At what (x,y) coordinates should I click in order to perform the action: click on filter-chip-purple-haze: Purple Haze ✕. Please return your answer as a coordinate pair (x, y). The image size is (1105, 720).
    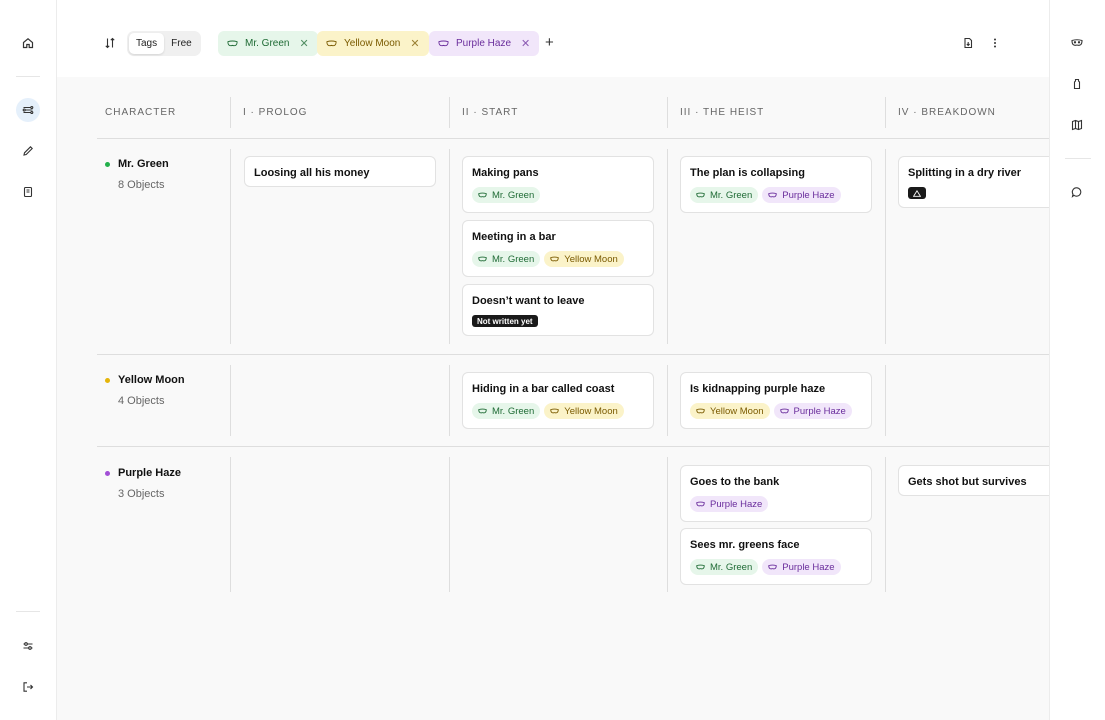
    Looking at the image, I should click on (484, 43).